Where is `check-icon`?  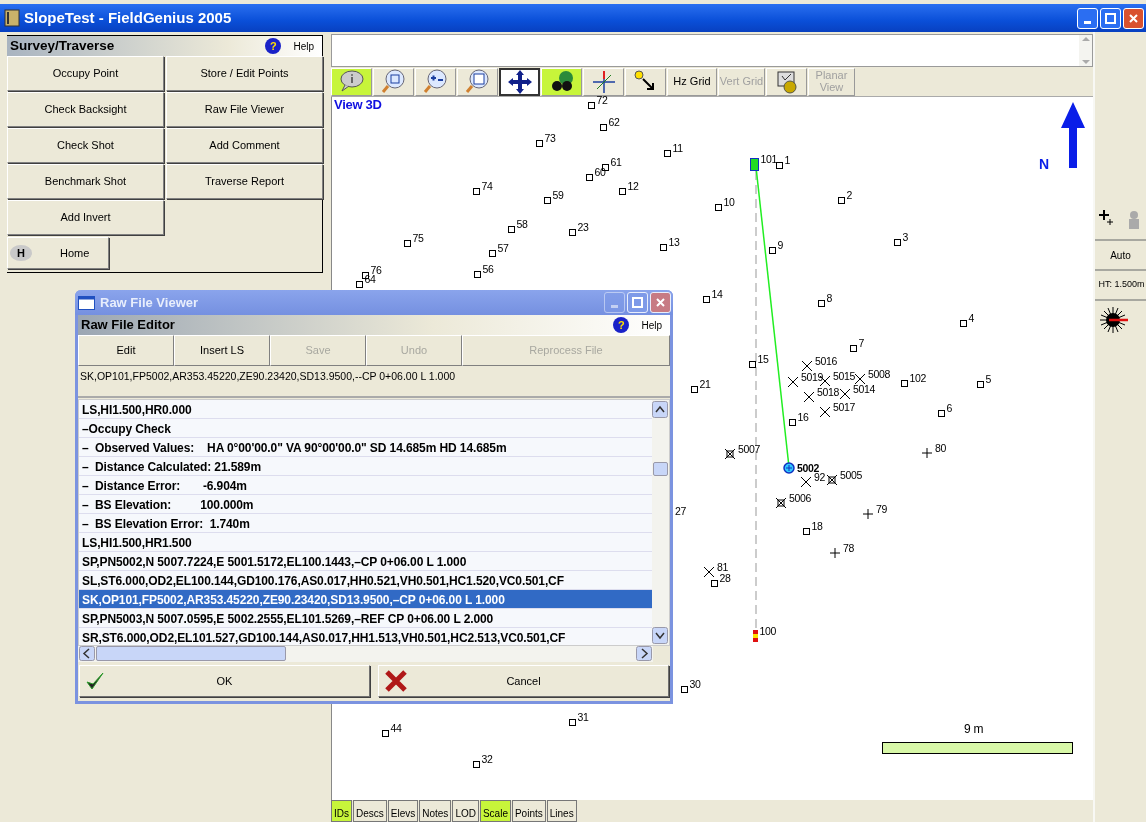
check-icon is located at coordinates (95, 681).